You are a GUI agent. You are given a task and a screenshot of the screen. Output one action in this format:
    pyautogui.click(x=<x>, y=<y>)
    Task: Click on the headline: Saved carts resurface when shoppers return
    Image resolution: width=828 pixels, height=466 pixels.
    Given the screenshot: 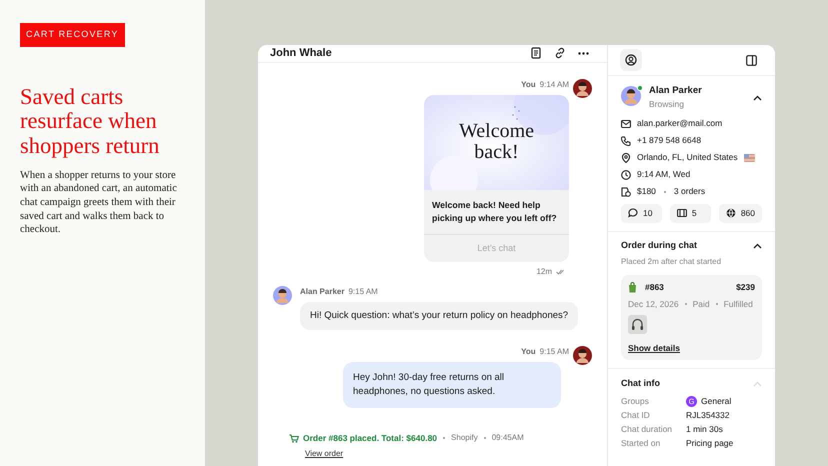 What is the action you would take?
    pyautogui.click(x=90, y=121)
    